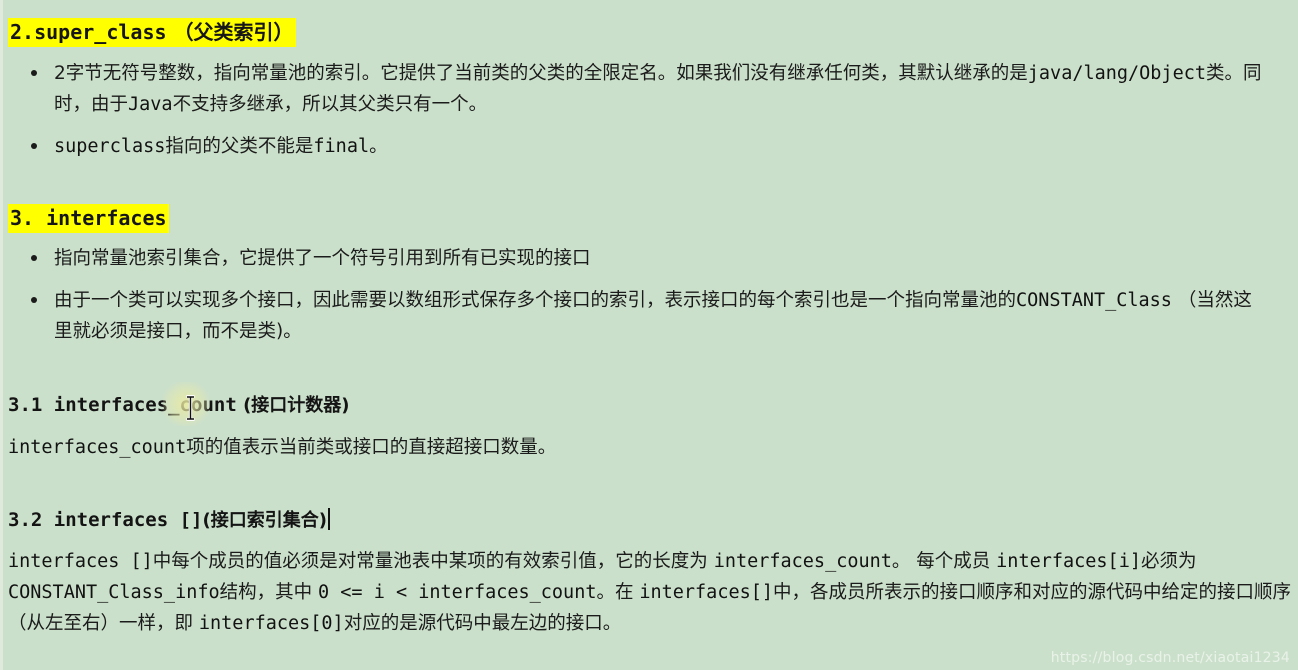  I want to click on heading-interfaces-count-code: interfaces_count, so click(145, 405).